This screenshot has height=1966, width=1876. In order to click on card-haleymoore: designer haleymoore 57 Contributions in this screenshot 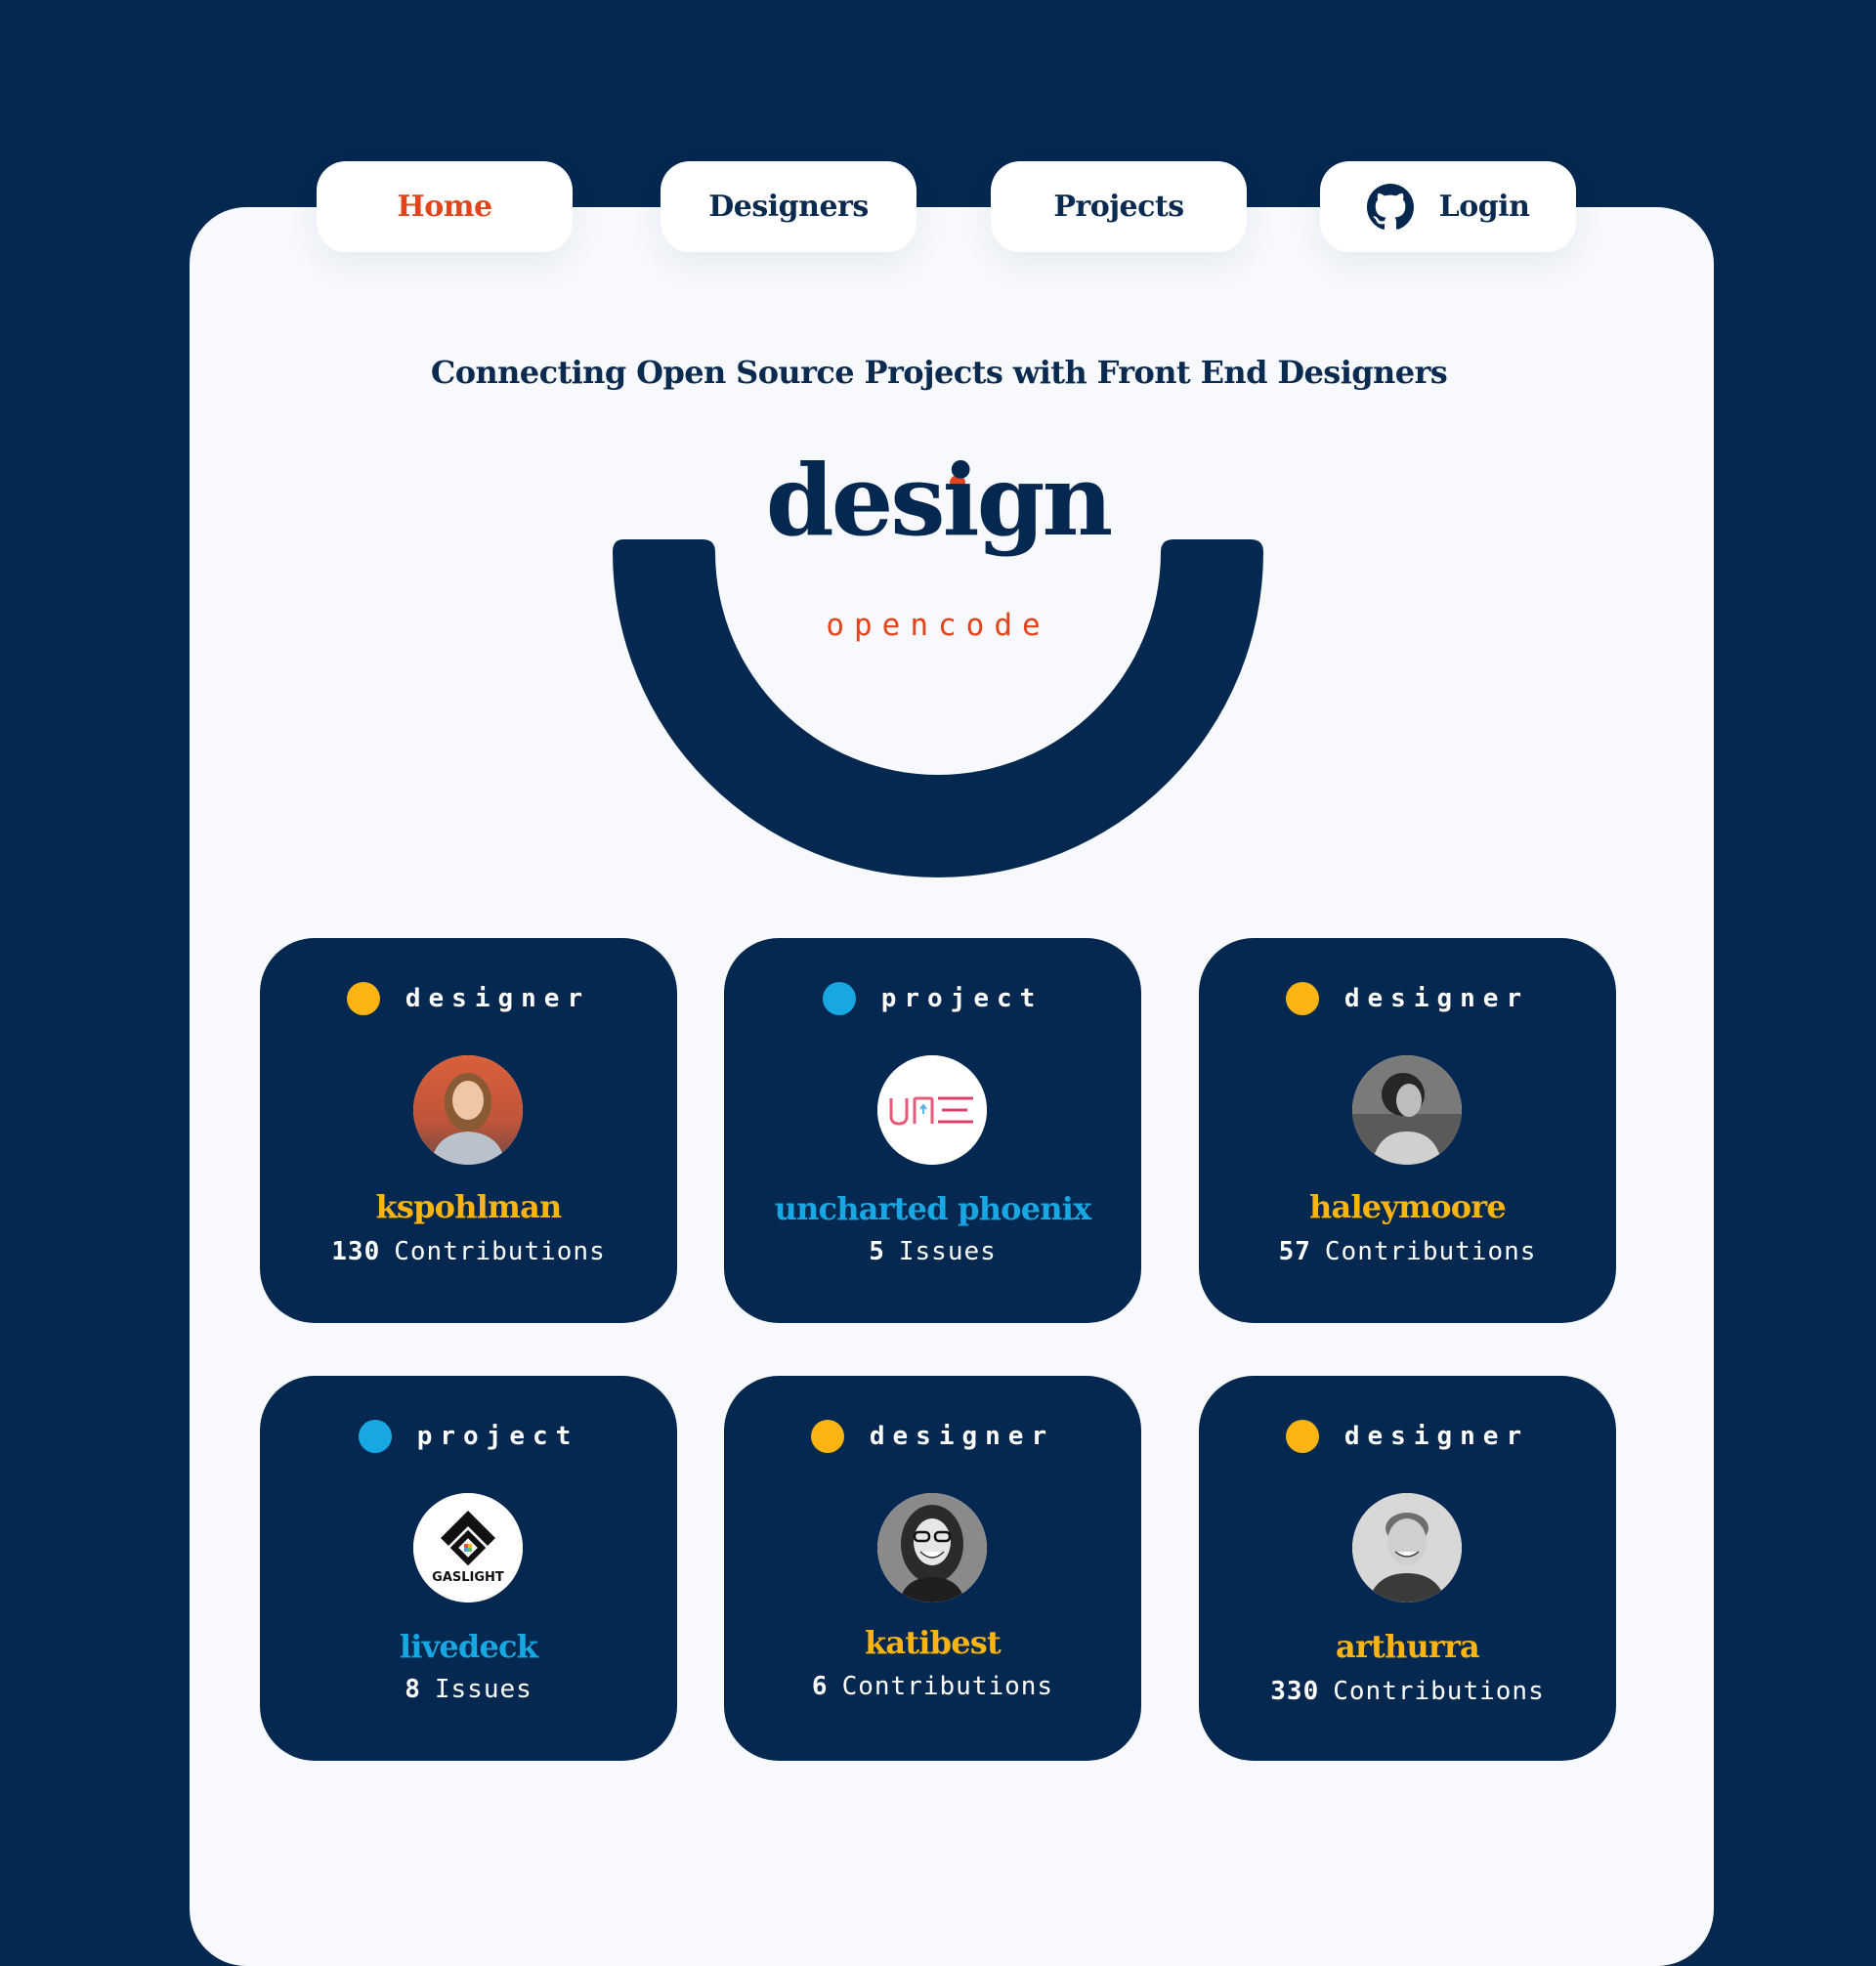, I will do `click(1407, 1130)`.